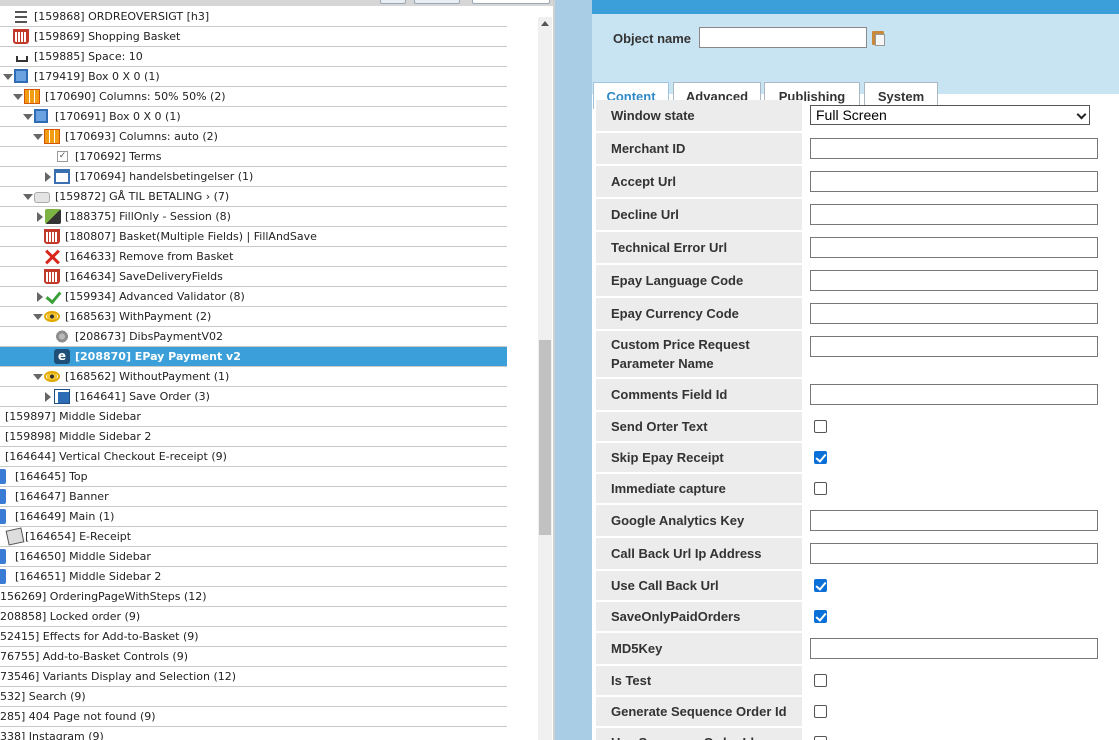 The width and height of the screenshot is (1119, 740). Describe the element at coordinates (253, 617) in the screenshot. I see `tree-row: 208858] Locked order (9)` at that location.